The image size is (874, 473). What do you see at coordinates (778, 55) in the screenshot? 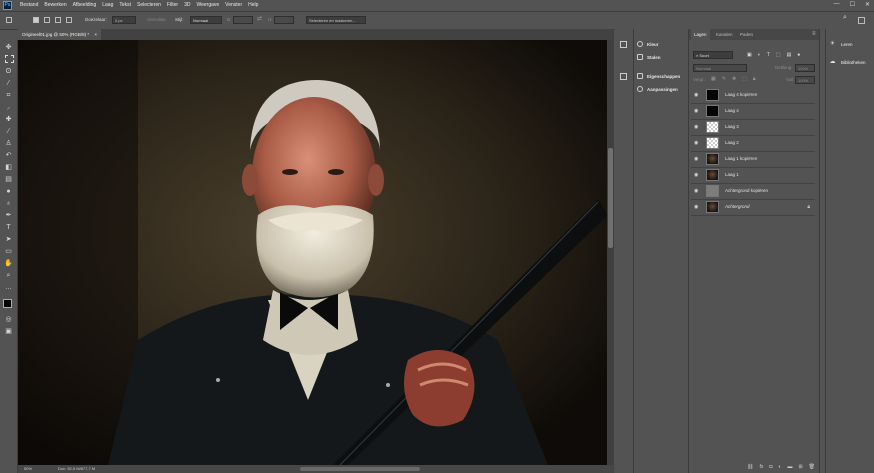
I see `filter-shape-icon: ⬚` at bounding box center [778, 55].